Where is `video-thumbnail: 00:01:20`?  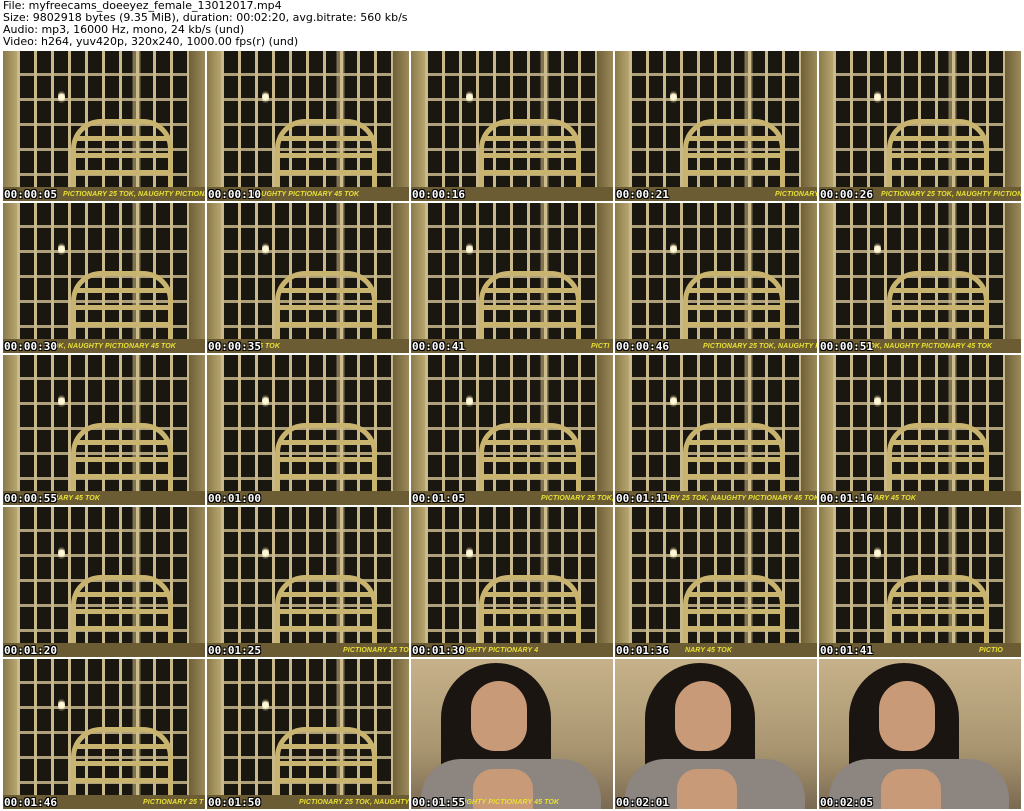 video-thumbnail: 00:01:20 is located at coordinates (104, 582).